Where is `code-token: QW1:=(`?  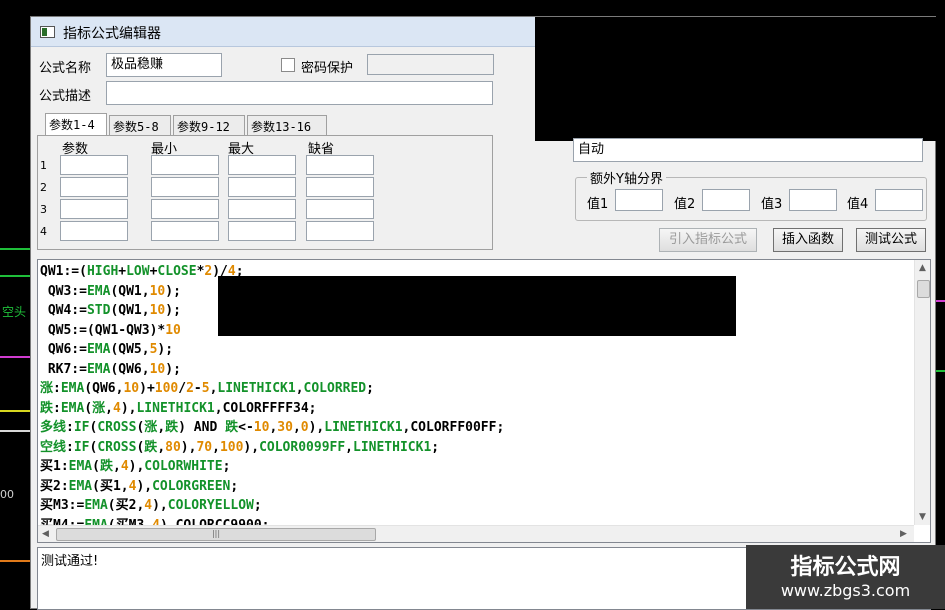
code-token: QW1:=( is located at coordinates (63, 271).